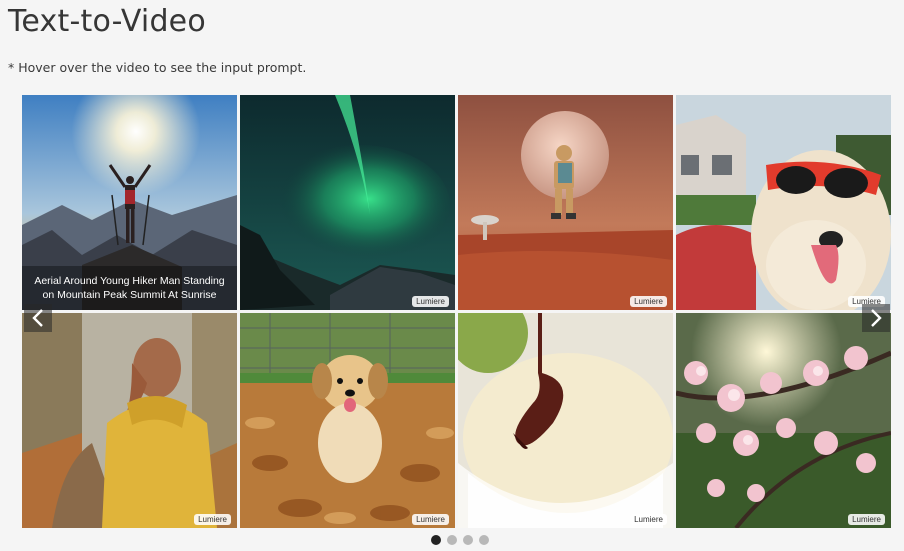  I want to click on puppy-thumbnail, so click(347, 420).